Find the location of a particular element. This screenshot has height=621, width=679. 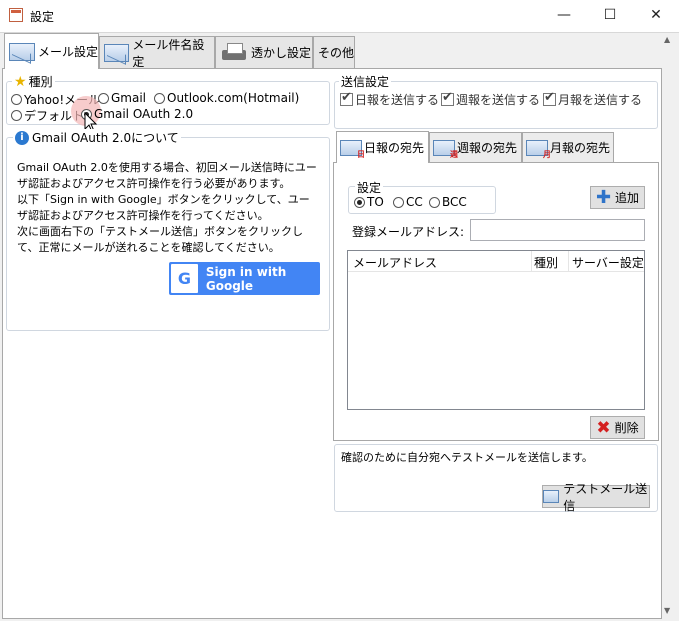

add-button: ✚ 追加 is located at coordinates (617, 197).